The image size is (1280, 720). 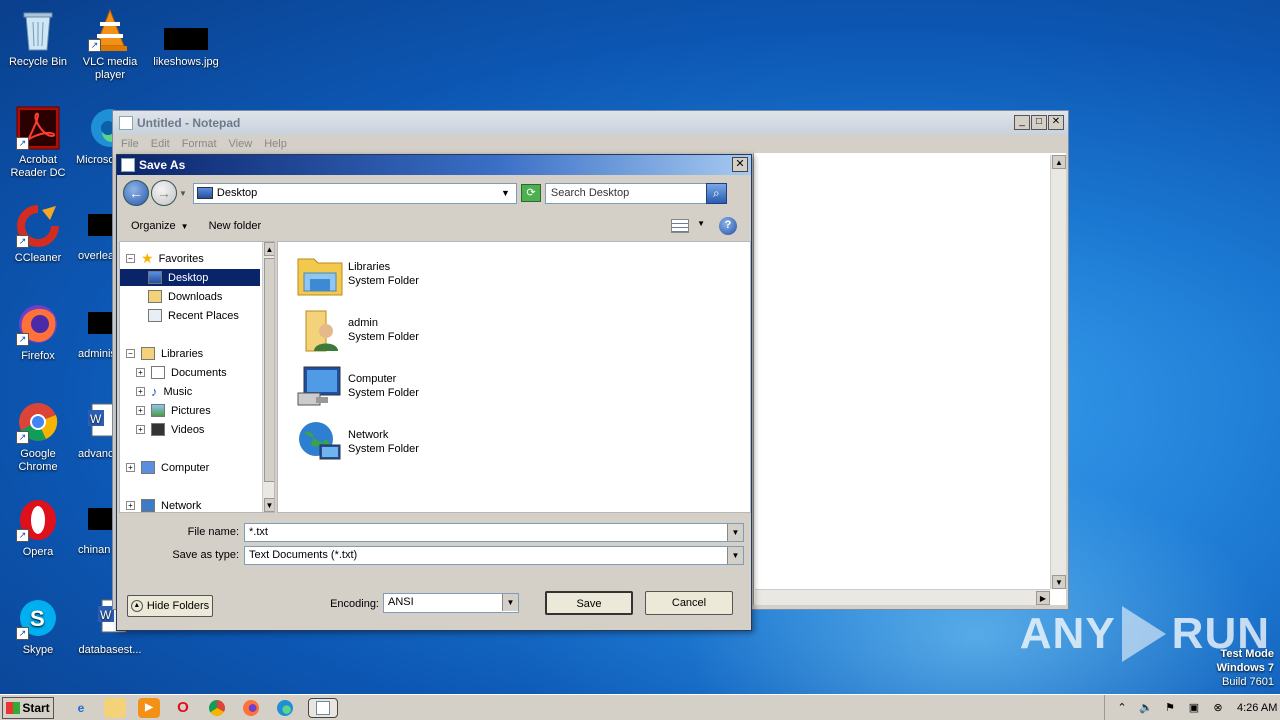 I want to click on scrollbar-thumb, so click(x=269, y=370).